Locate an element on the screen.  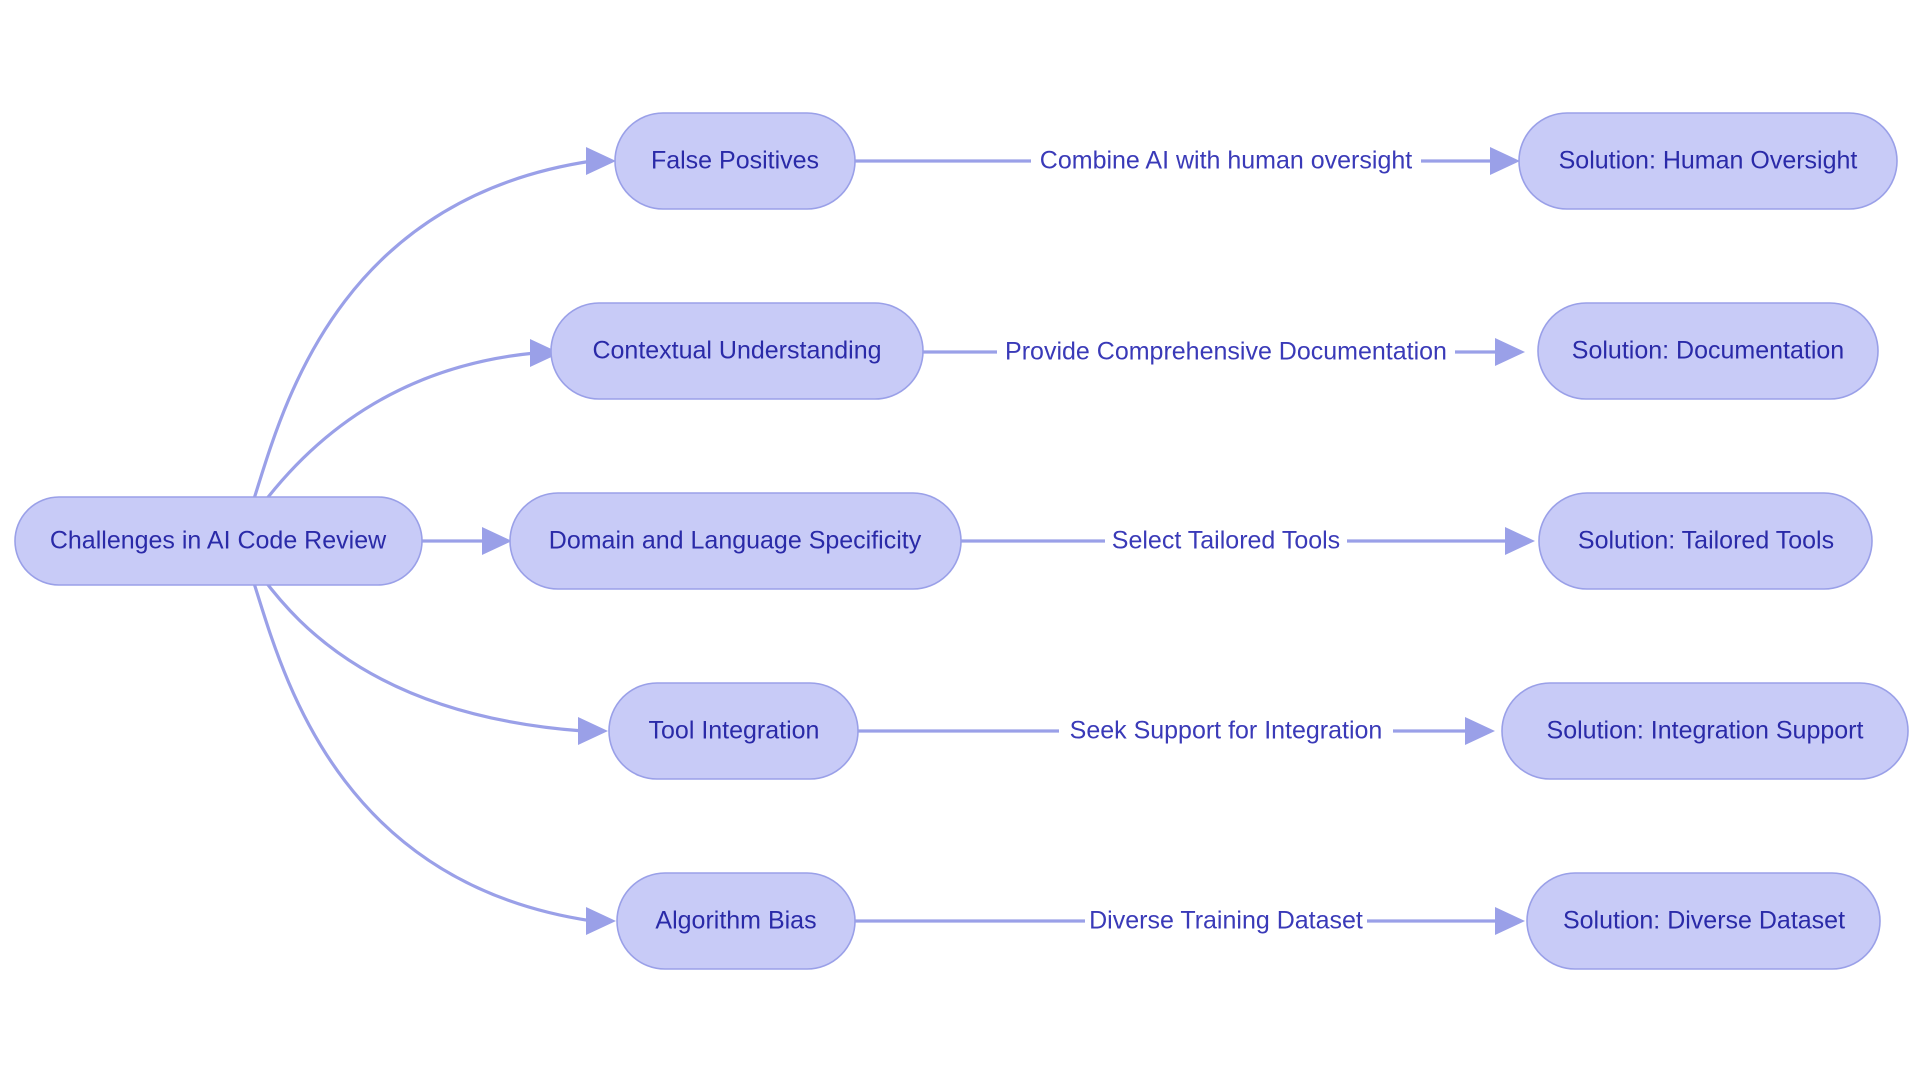
node-solution-integration-support: Solution: Integration Support is located at coordinates (1705, 731).